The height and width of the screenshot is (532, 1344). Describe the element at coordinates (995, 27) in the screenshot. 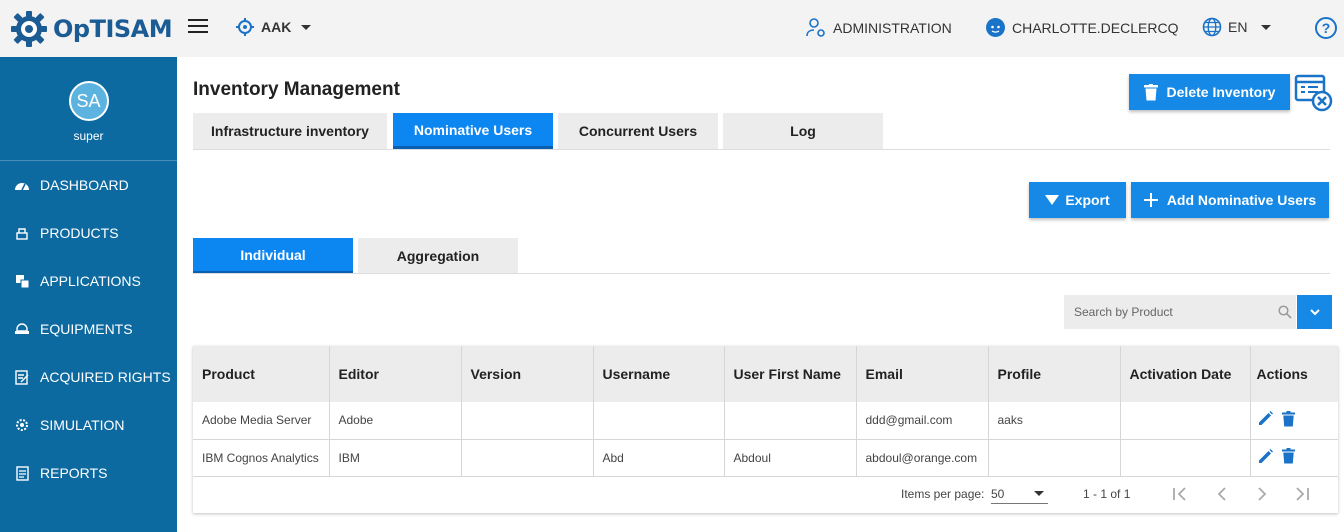

I see `user-face-icon` at that location.